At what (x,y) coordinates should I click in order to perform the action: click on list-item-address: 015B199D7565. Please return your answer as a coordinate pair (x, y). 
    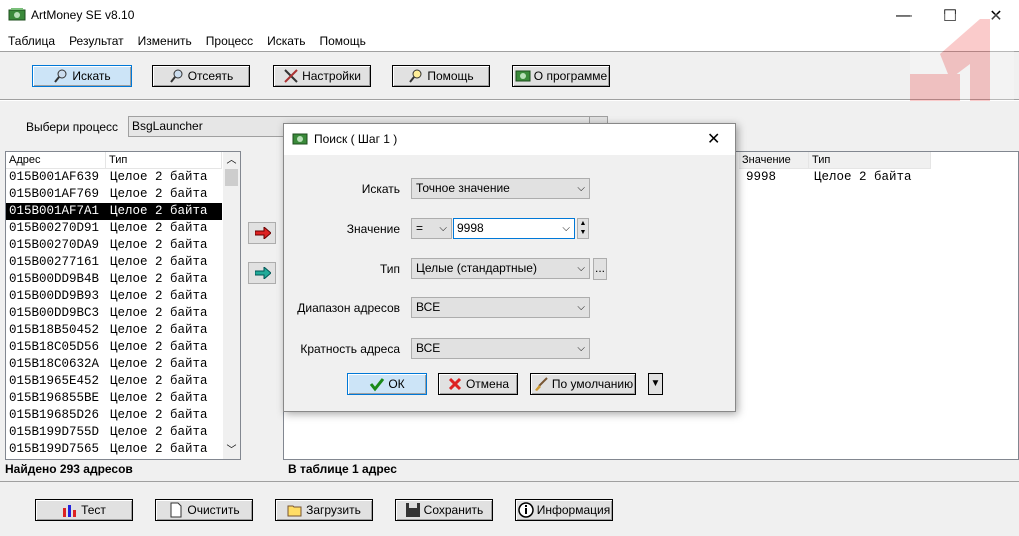
    Looking at the image, I should click on (54, 449).